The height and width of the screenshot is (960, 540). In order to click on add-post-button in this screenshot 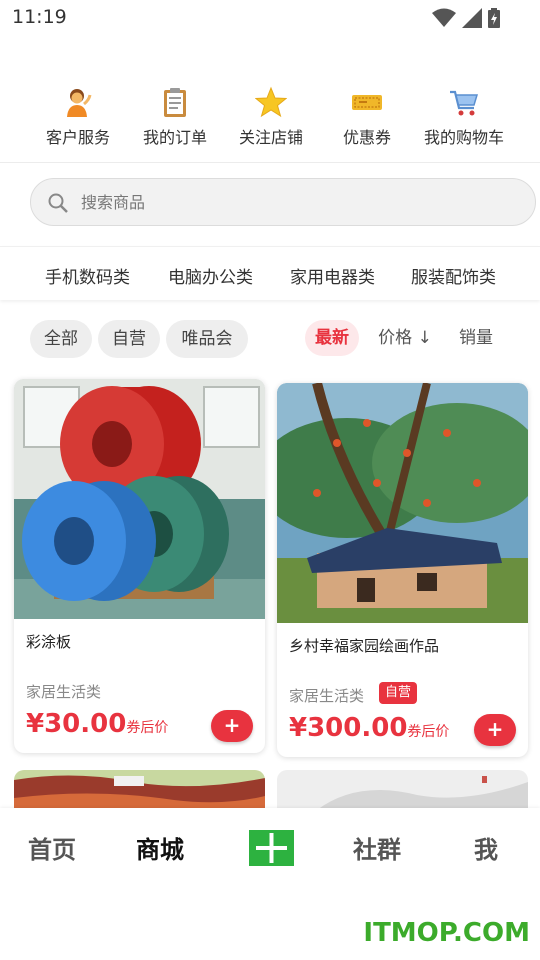, I will do `click(271, 848)`.